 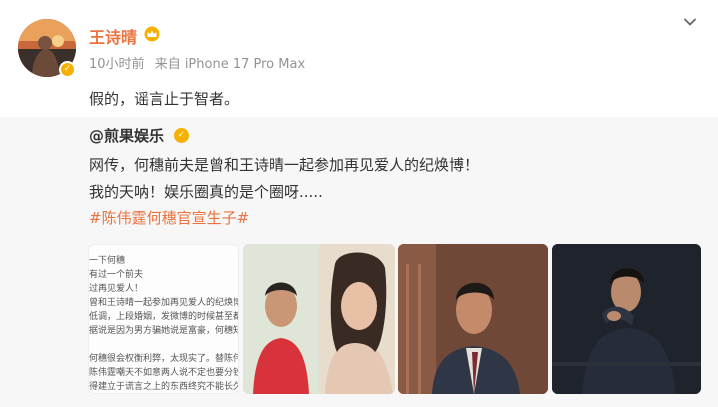 I want to click on image-thumbnail-couple, so click(x=319, y=319).